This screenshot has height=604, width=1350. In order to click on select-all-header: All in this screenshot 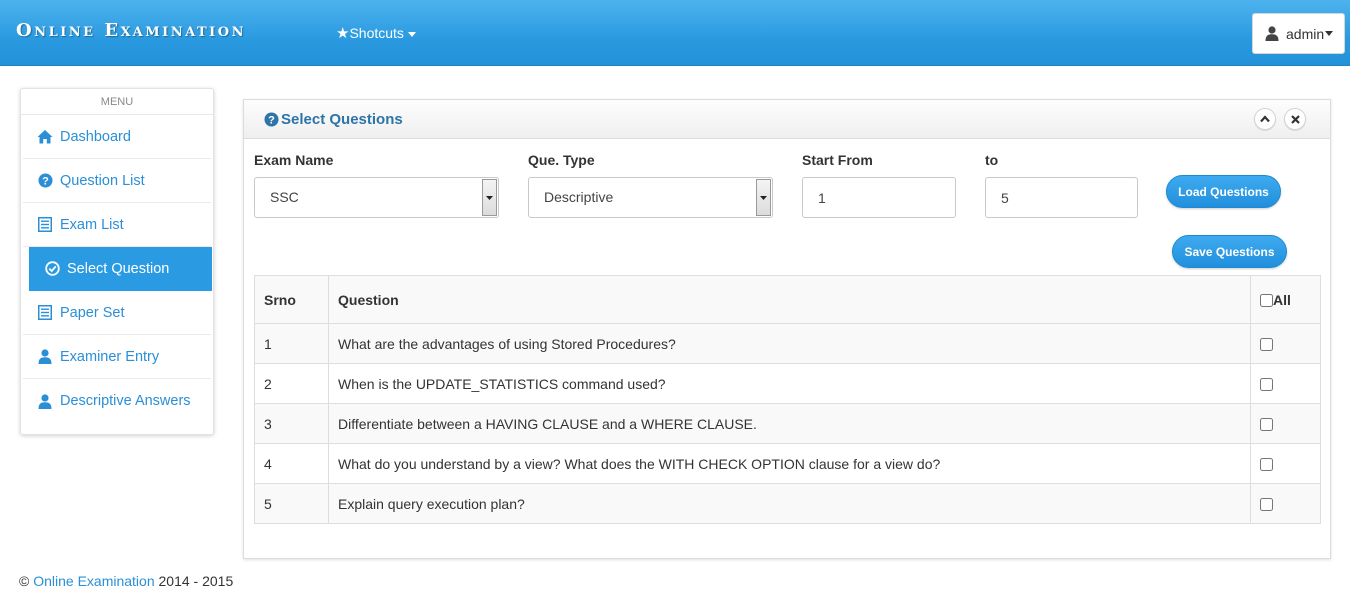, I will do `click(1285, 299)`.